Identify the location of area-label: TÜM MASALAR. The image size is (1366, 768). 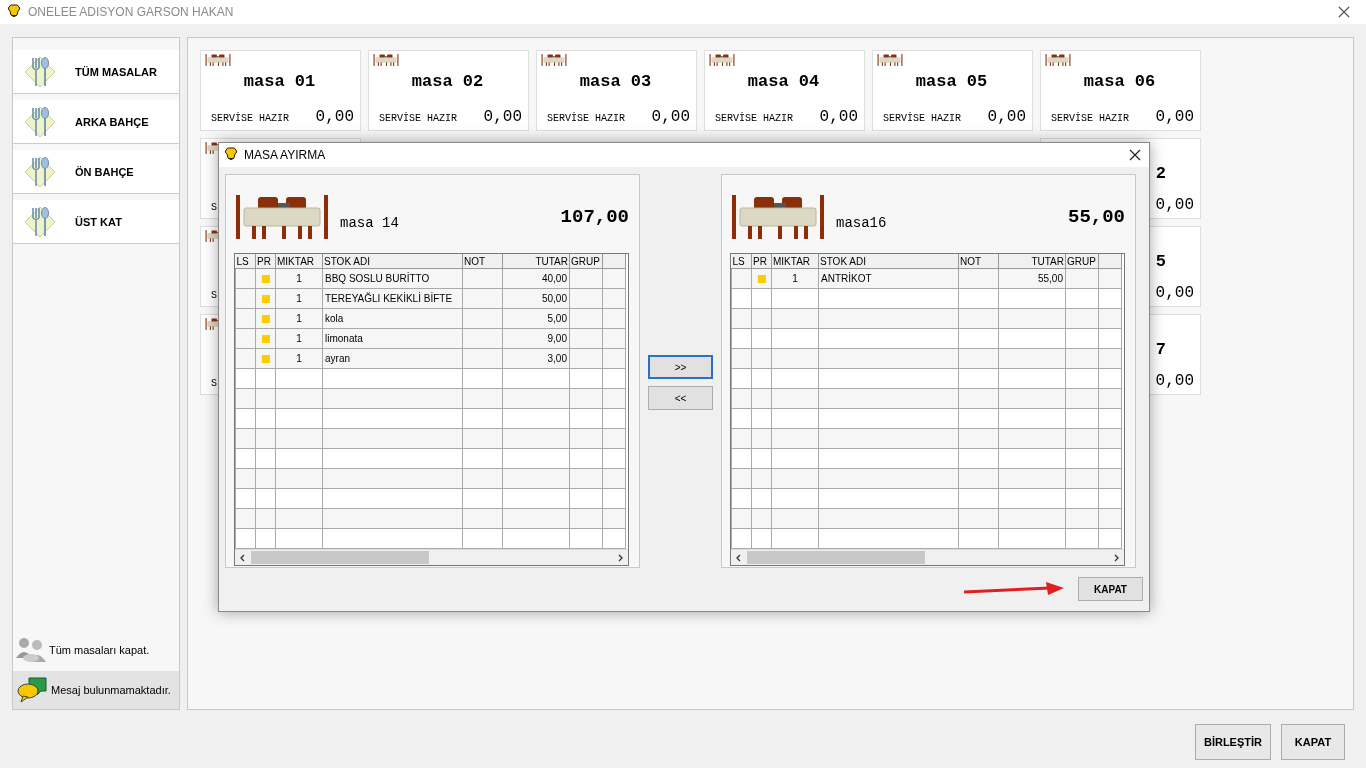
(116, 71).